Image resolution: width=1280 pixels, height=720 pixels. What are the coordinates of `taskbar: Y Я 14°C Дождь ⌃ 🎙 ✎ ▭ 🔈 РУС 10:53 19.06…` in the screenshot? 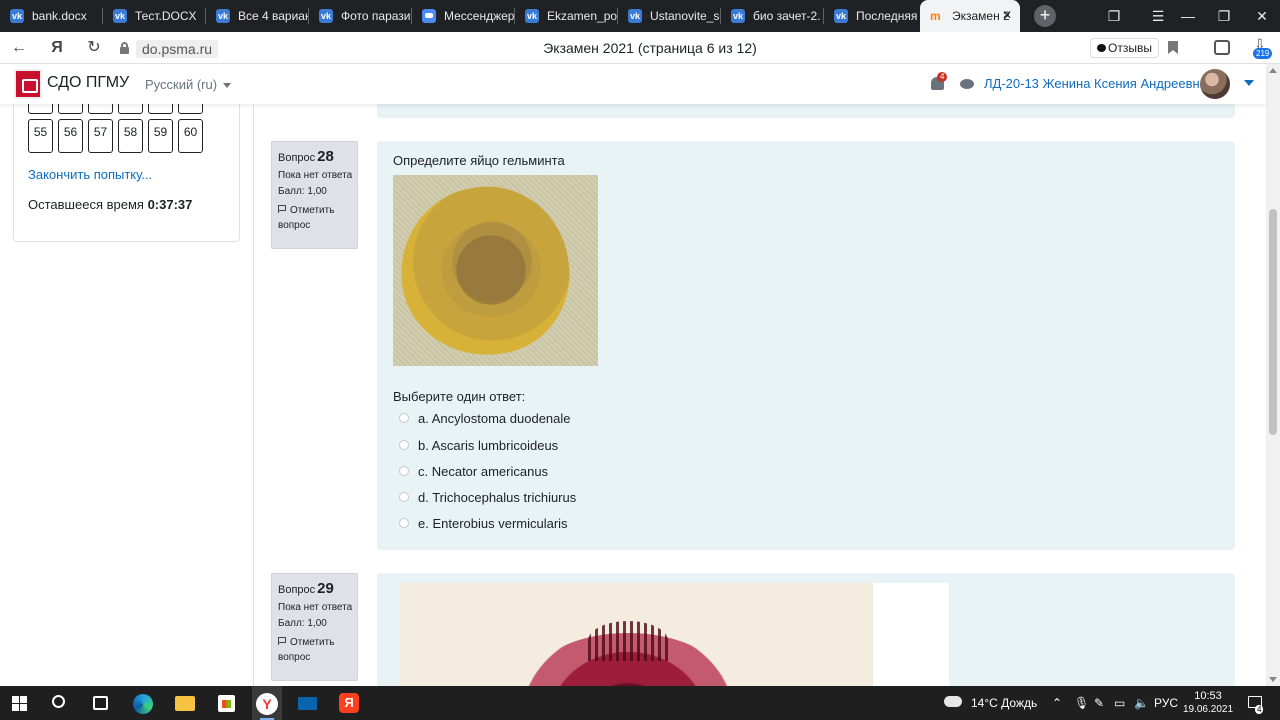 It's located at (640, 703).